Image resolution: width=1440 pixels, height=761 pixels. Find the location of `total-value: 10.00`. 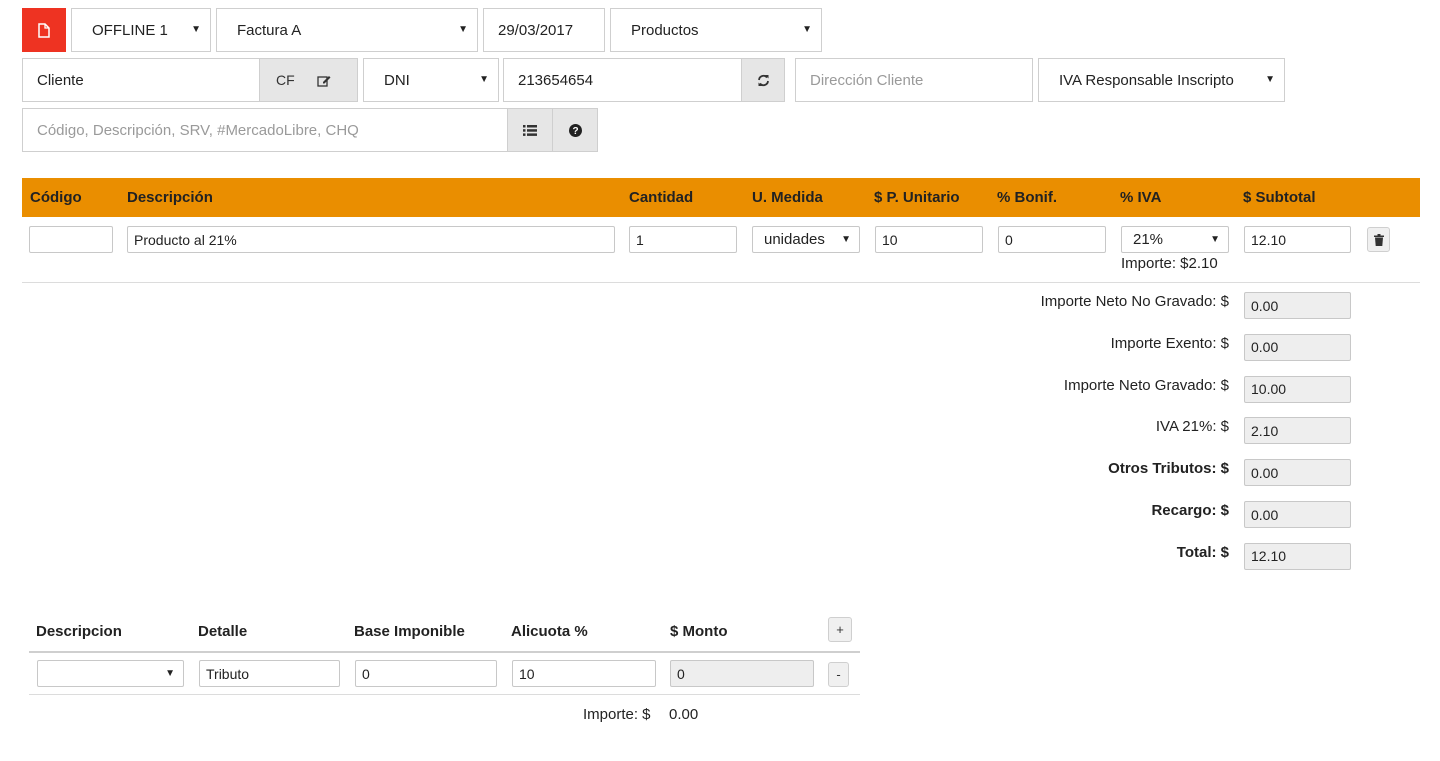

total-value: 10.00 is located at coordinates (1269, 389).